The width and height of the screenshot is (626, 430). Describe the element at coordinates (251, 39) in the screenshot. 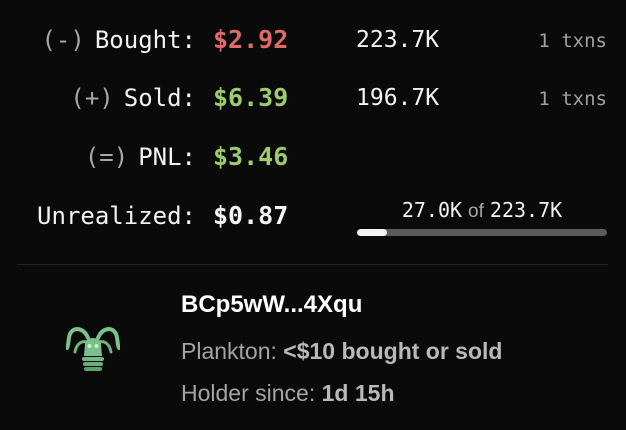

I see `bought-value: $2.92` at that location.